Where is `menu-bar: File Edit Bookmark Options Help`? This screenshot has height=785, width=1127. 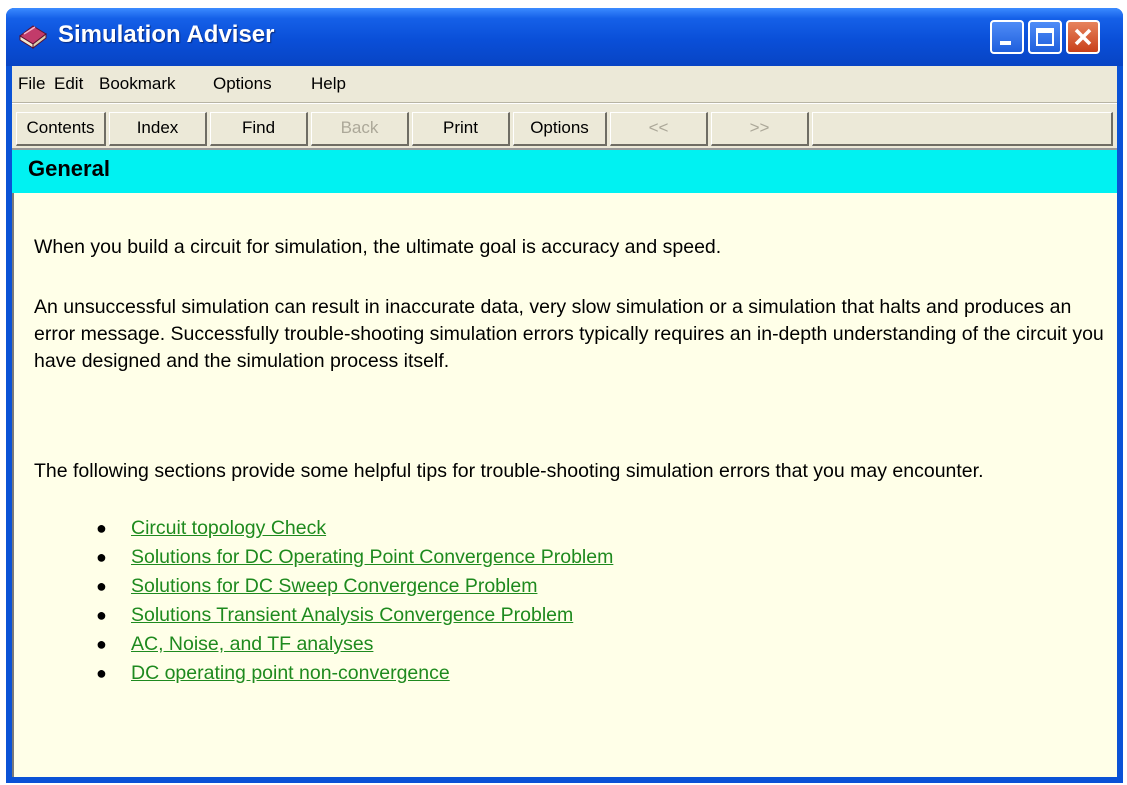 menu-bar: File Edit Bookmark Options Help is located at coordinates (564, 84).